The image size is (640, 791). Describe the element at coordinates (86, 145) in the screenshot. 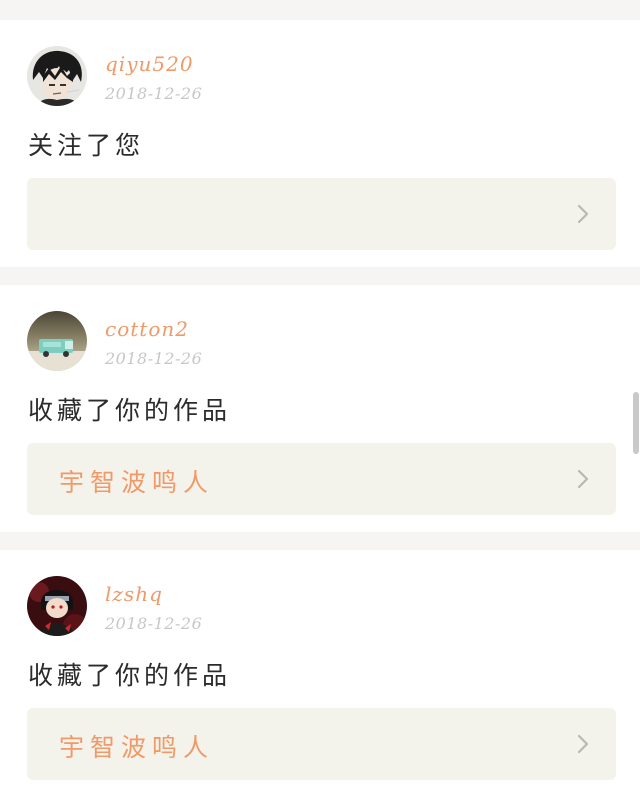

I see `action-text: 关注了您` at that location.